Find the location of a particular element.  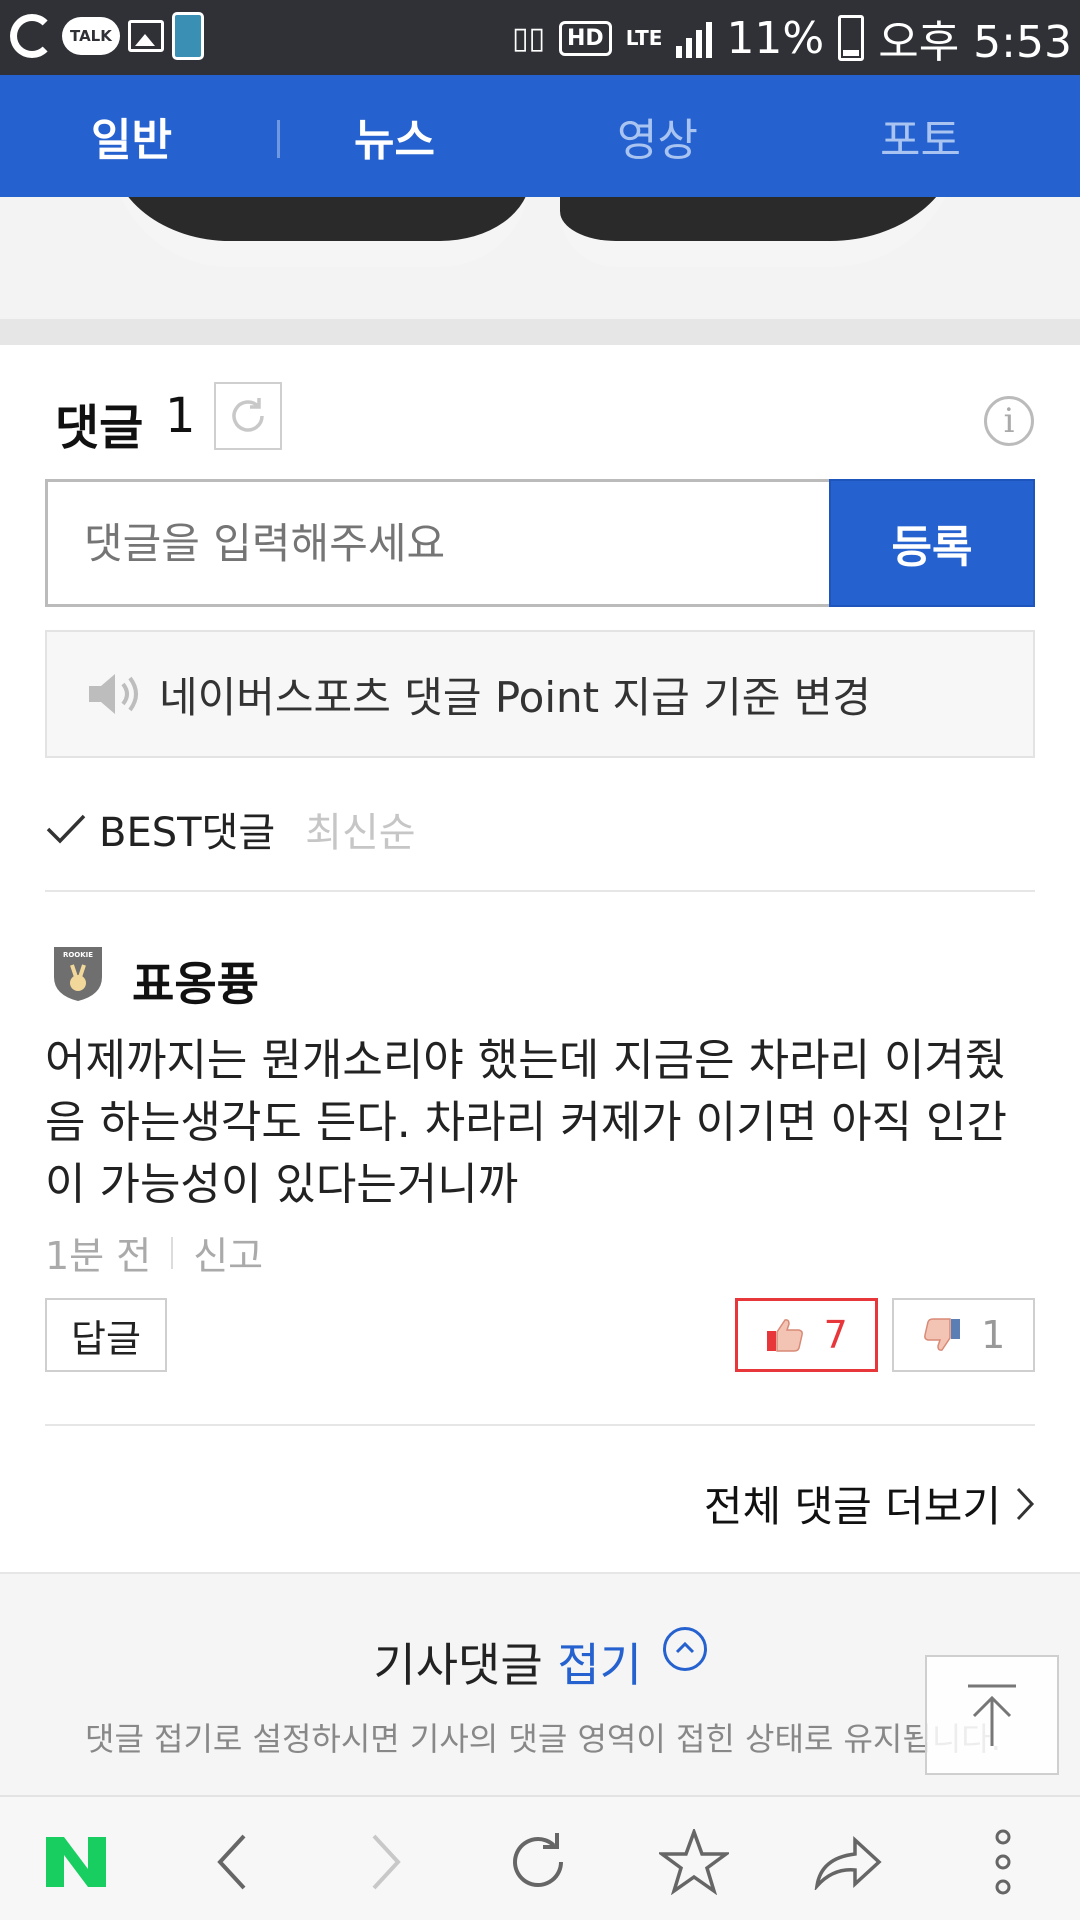

reload-button is located at coordinates (538, 1862).